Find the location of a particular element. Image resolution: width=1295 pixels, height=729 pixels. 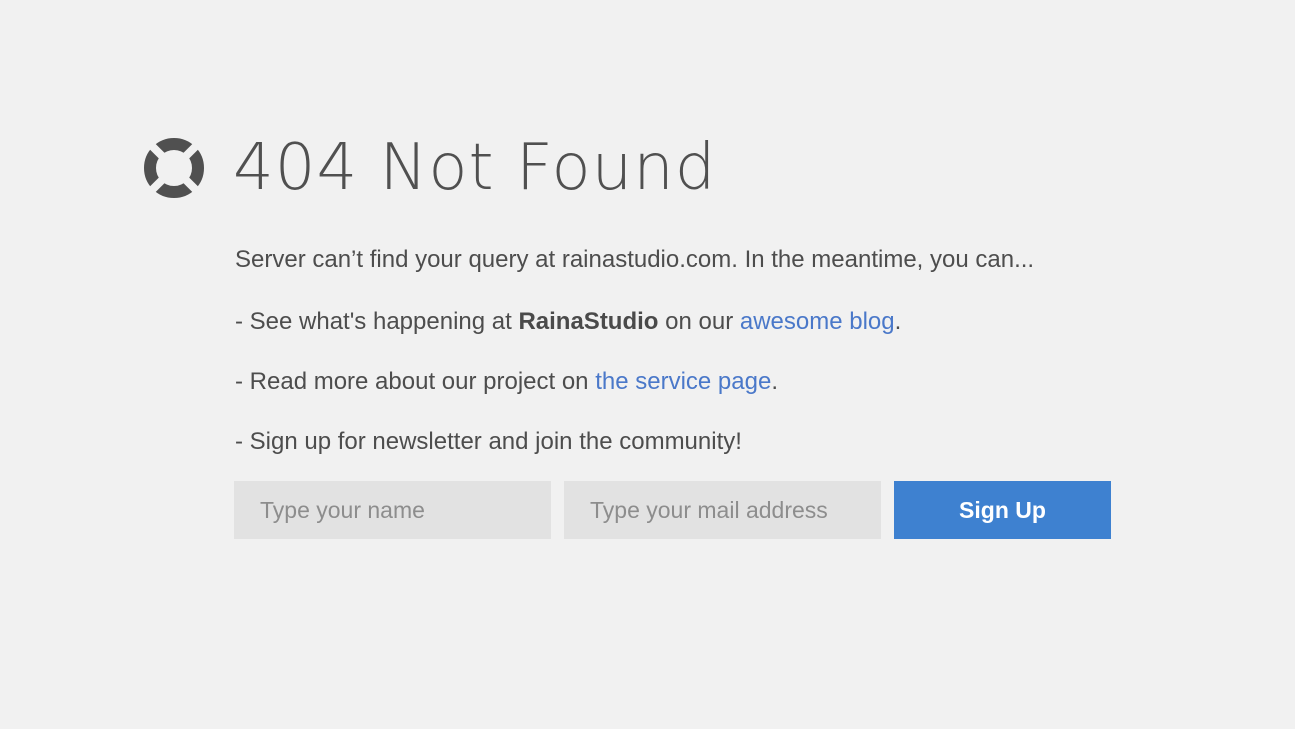

service-page-link: the service page is located at coordinates (683, 381).